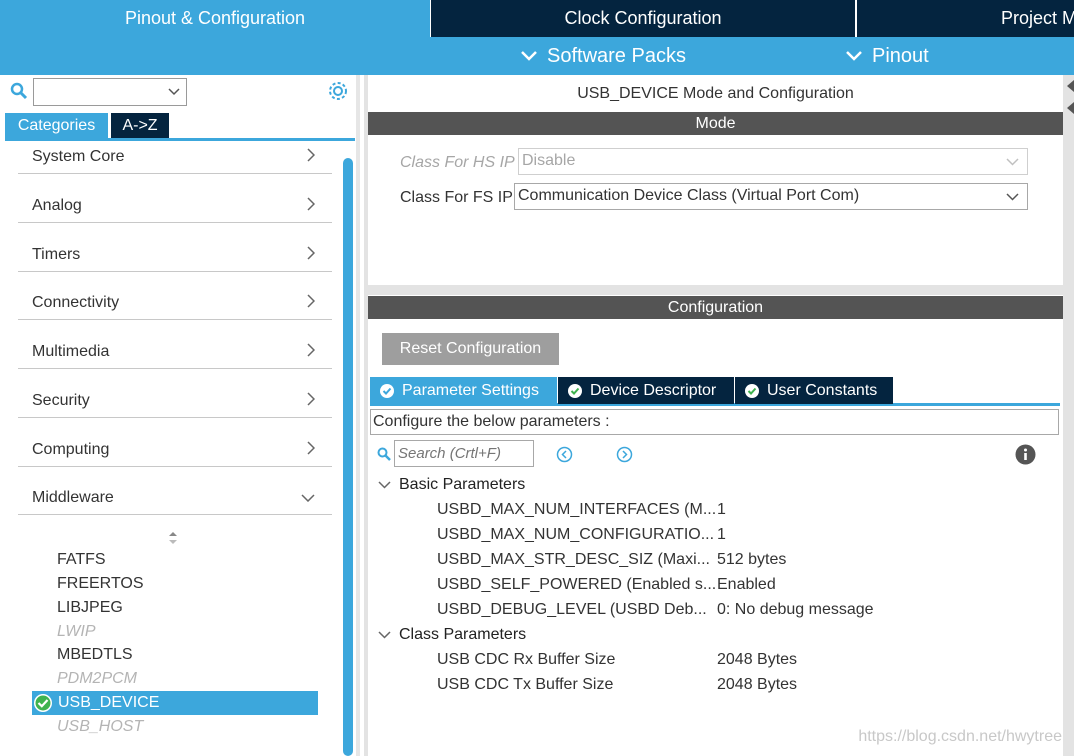 The image size is (1074, 756). What do you see at coordinates (525, 684) in the screenshot?
I see `param-name: USB CDC Tx Buffer Size` at bounding box center [525, 684].